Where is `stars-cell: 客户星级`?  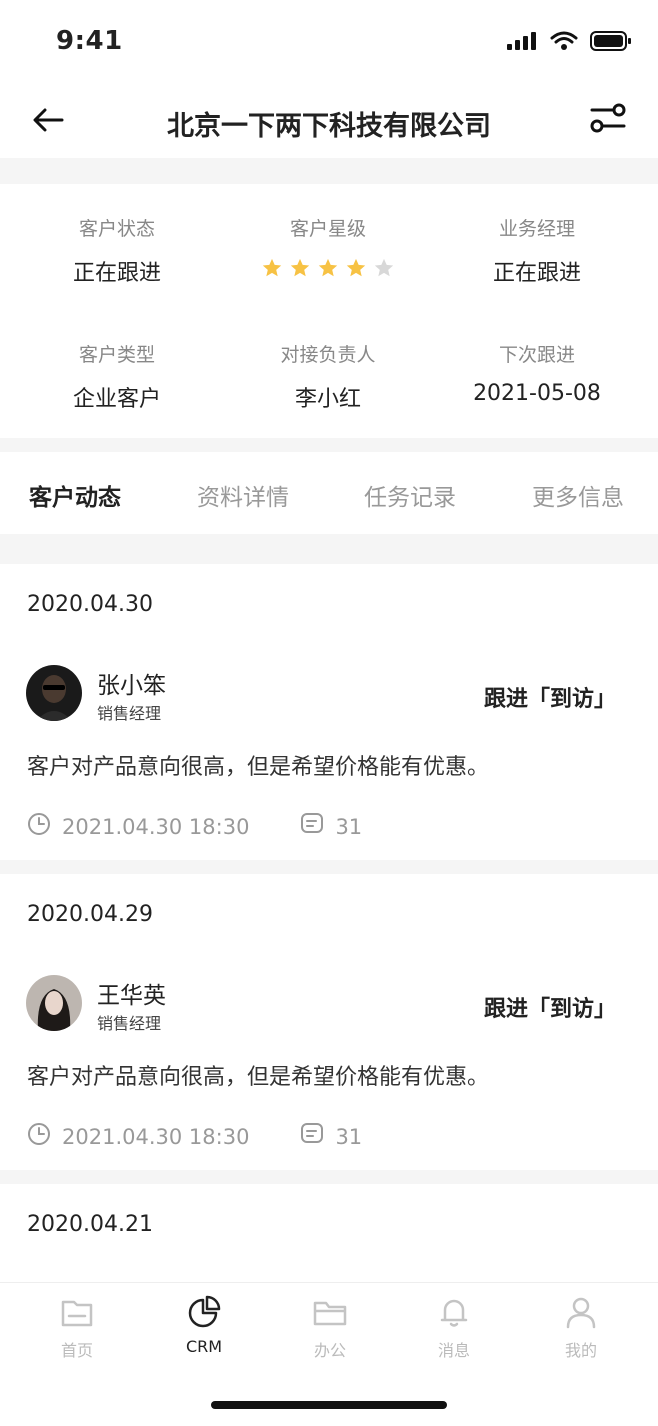
stars-cell: 客户星级 is located at coordinates (328, 246).